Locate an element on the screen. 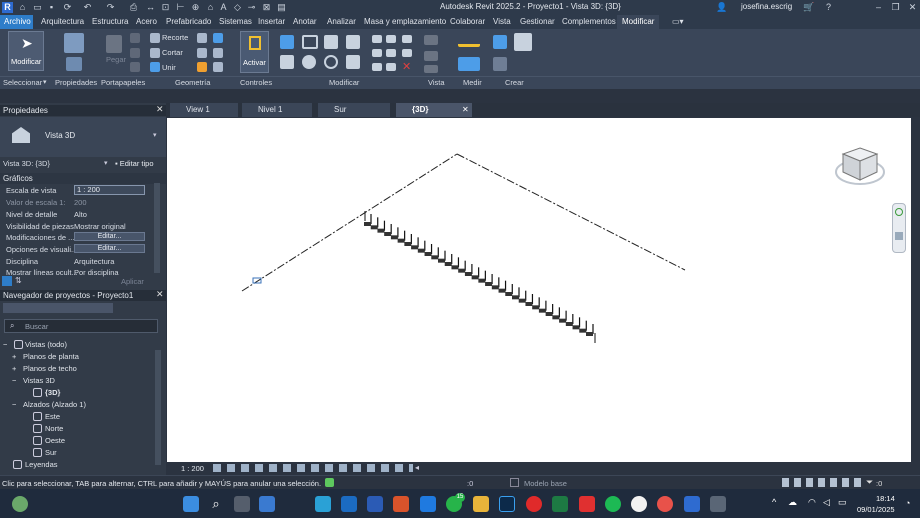 Image resolution: width=920 pixels, height=518 pixels. word-icon is located at coordinates (375, 504).